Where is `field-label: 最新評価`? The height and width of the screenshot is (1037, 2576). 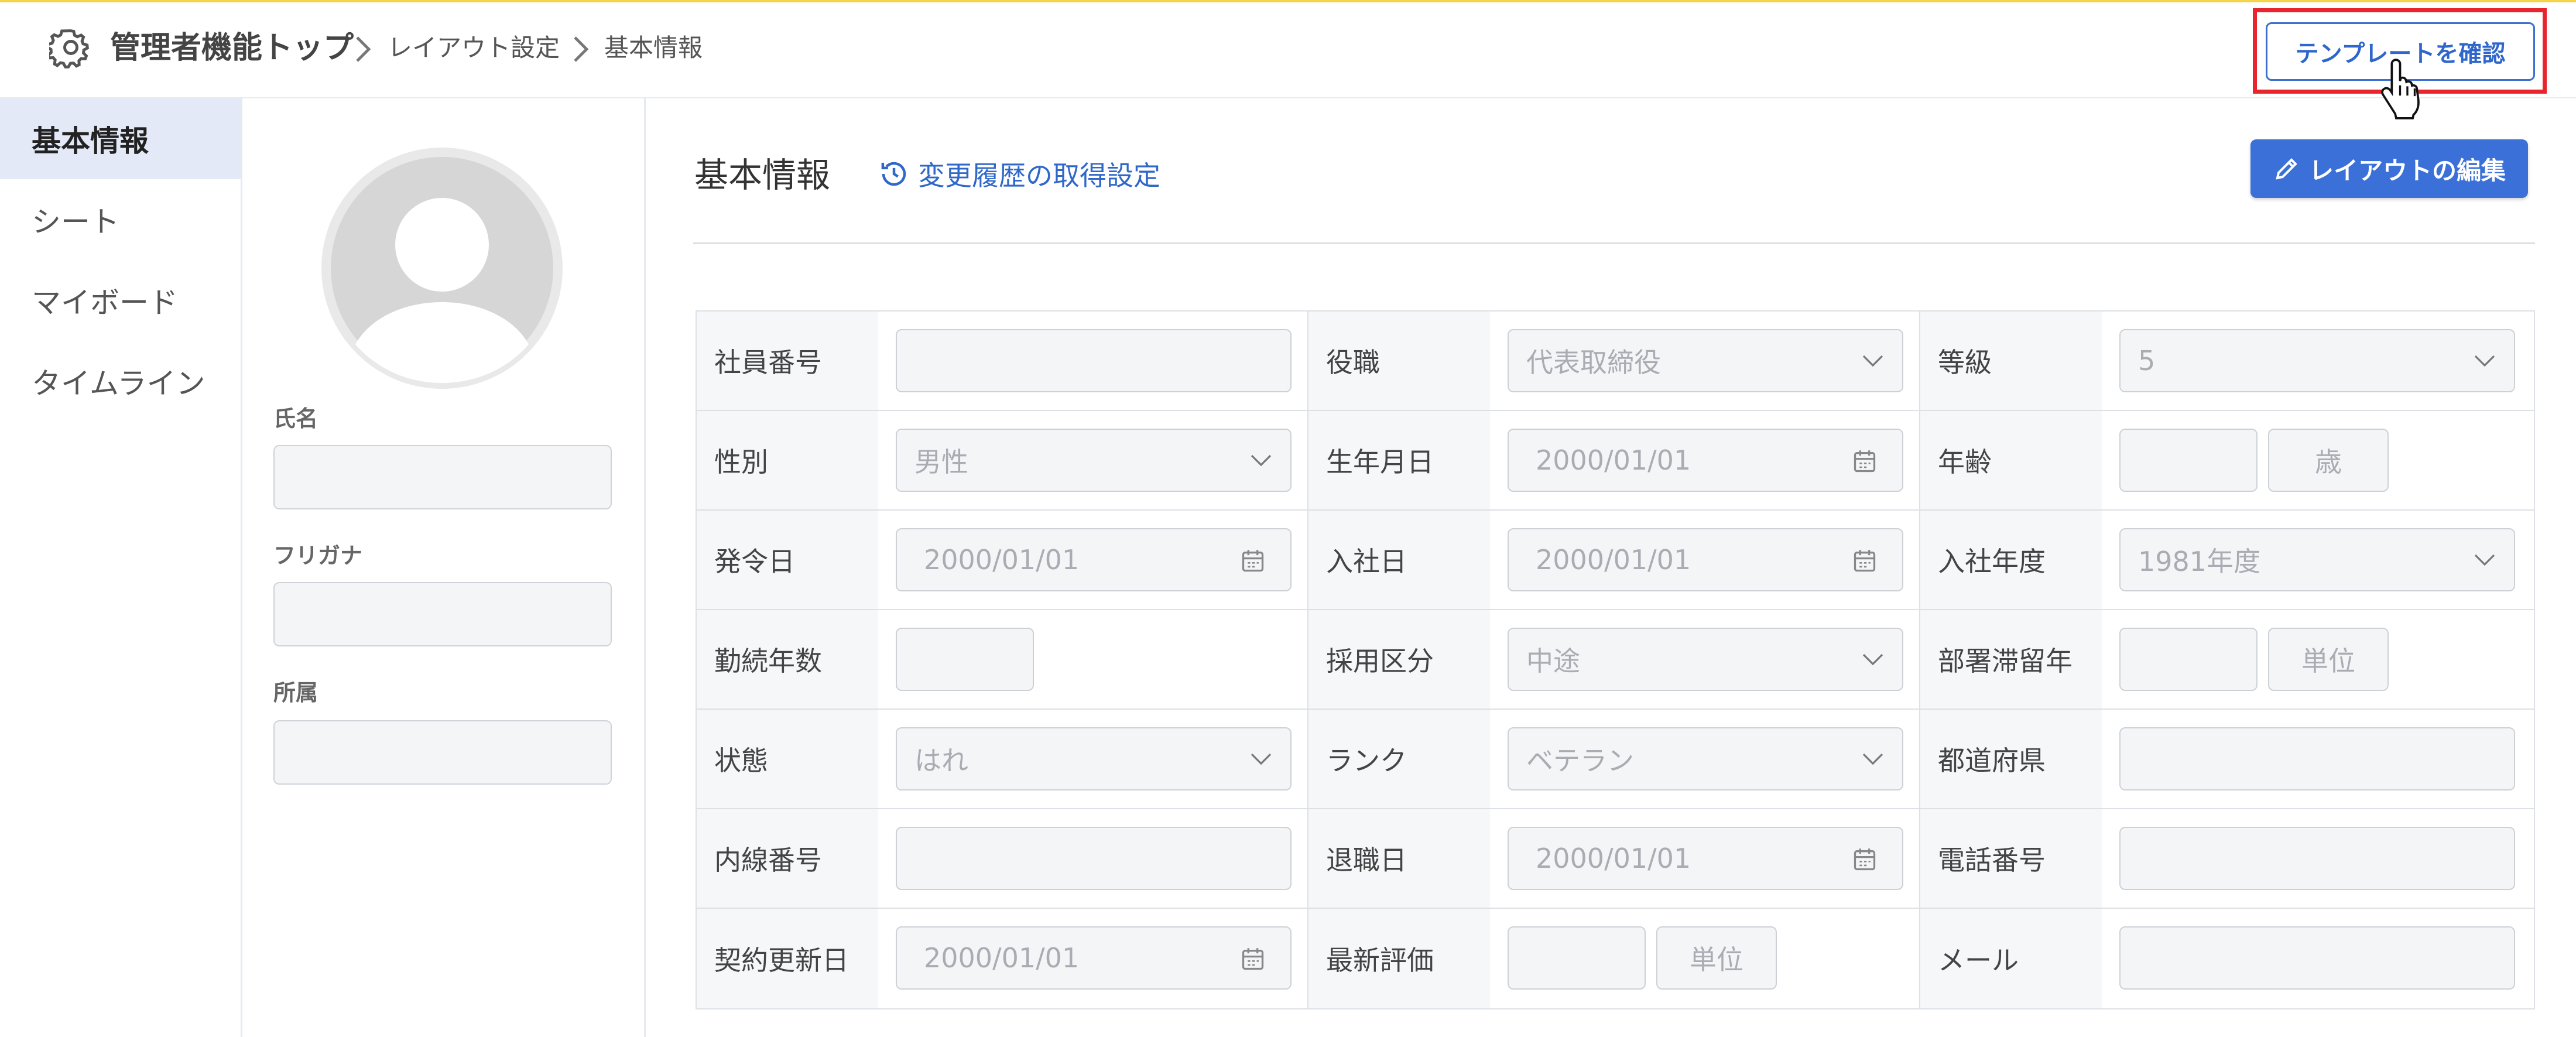 field-label: 最新評価 is located at coordinates (1399, 959).